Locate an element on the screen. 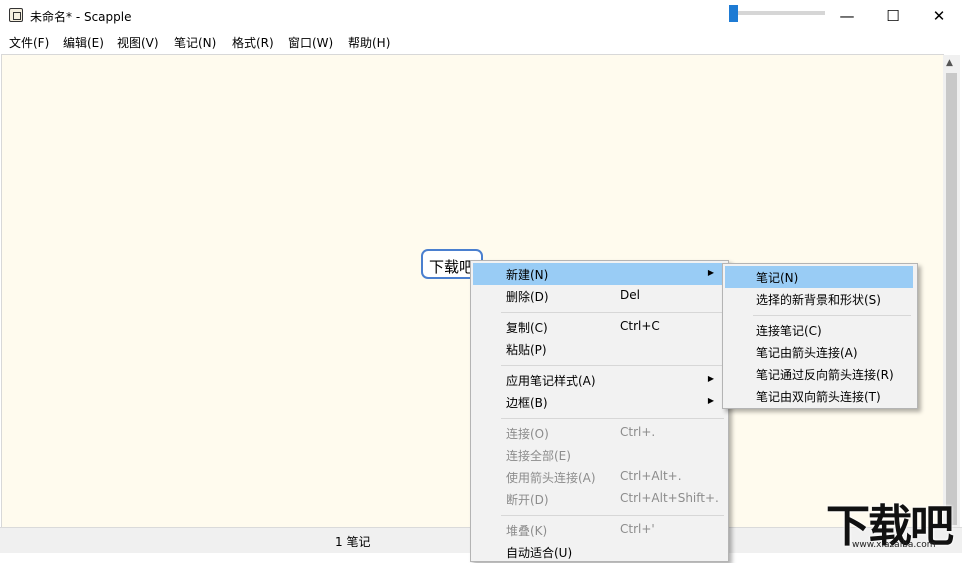  menu-item-connect-all: 连接全部(E) is located at coordinates (598, 455).